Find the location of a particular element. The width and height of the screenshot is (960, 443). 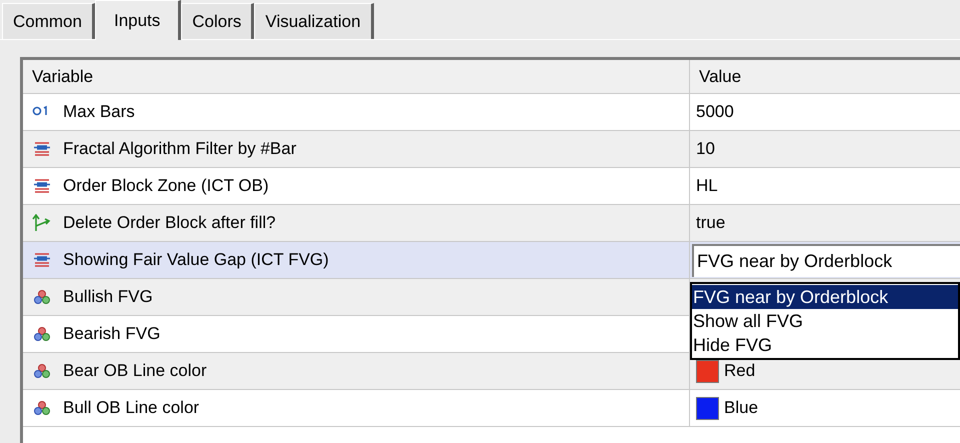

value-cell-text: true is located at coordinates (711, 223).